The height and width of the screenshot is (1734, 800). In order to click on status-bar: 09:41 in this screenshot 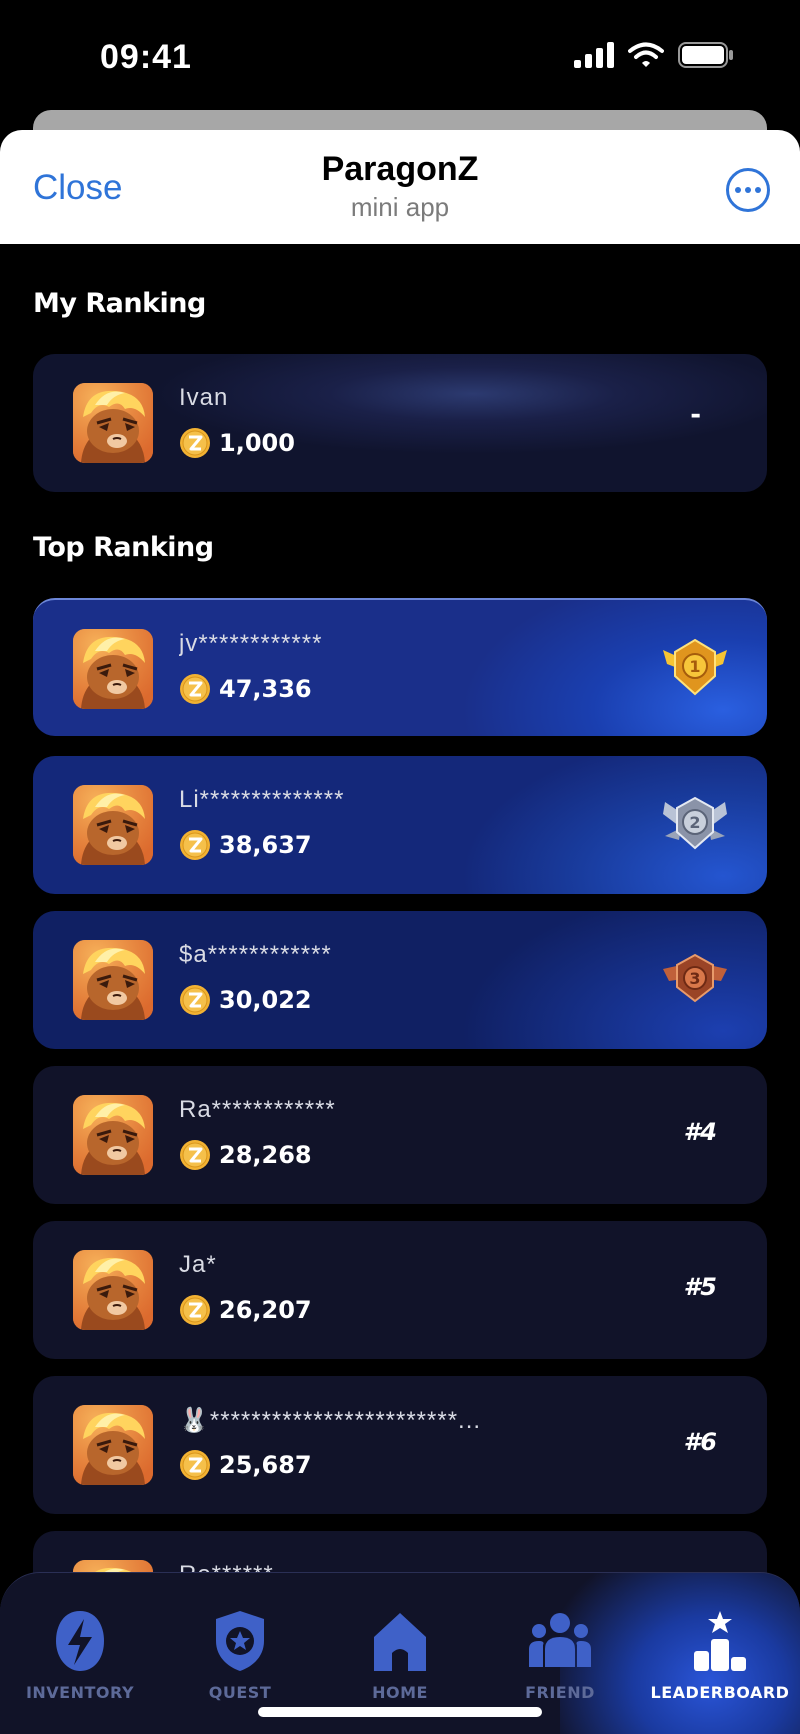, I will do `click(400, 55)`.